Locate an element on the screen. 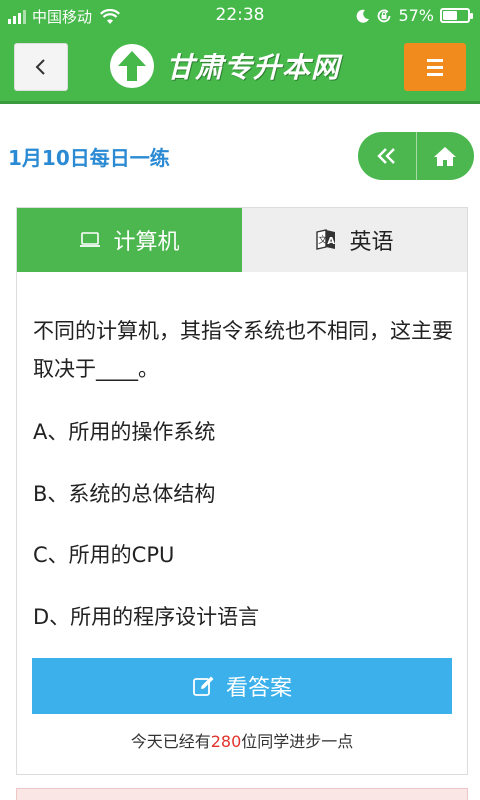  site-name: 甘肃专升本网 is located at coordinates (253, 67).